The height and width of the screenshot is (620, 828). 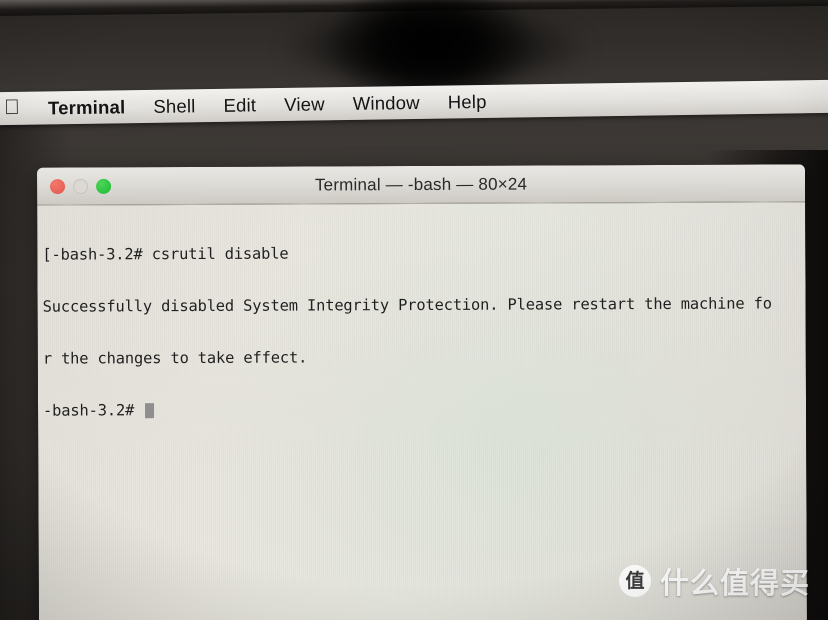 What do you see at coordinates (58, 186) in the screenshot?
I see `close-button-icon` at bounding box center [58, 186].